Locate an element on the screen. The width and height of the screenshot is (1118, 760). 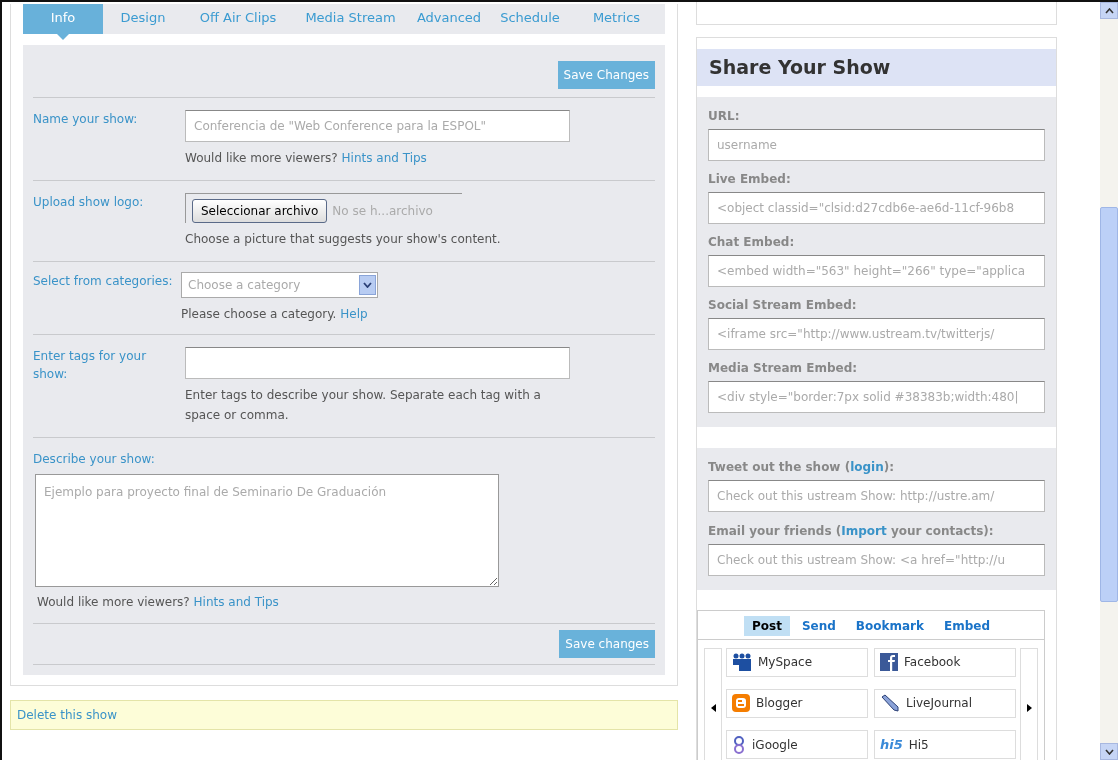
service-name: MySpace is located at coordinates (785, 662).